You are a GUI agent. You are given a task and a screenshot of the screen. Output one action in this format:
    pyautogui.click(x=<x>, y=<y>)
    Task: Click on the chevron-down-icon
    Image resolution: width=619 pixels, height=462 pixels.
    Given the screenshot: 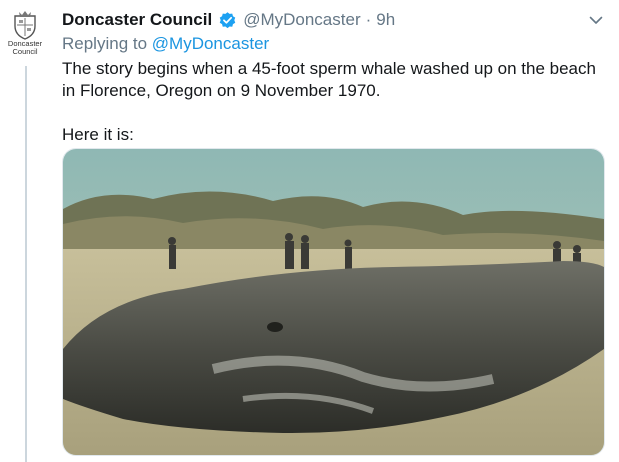 What is the action you would take?
    pyautogui.click(x=596, y=20)
    